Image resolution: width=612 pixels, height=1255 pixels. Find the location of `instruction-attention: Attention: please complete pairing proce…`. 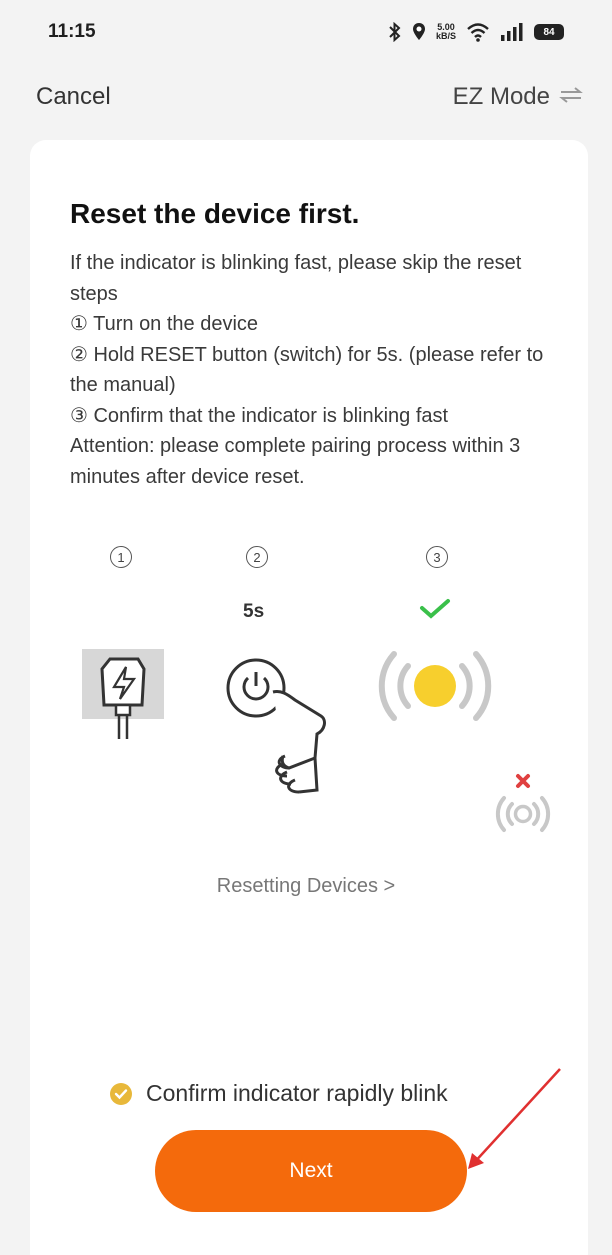

instruction-attention: Attention: please complete pairing proce… is located at coordinates (295, 461).